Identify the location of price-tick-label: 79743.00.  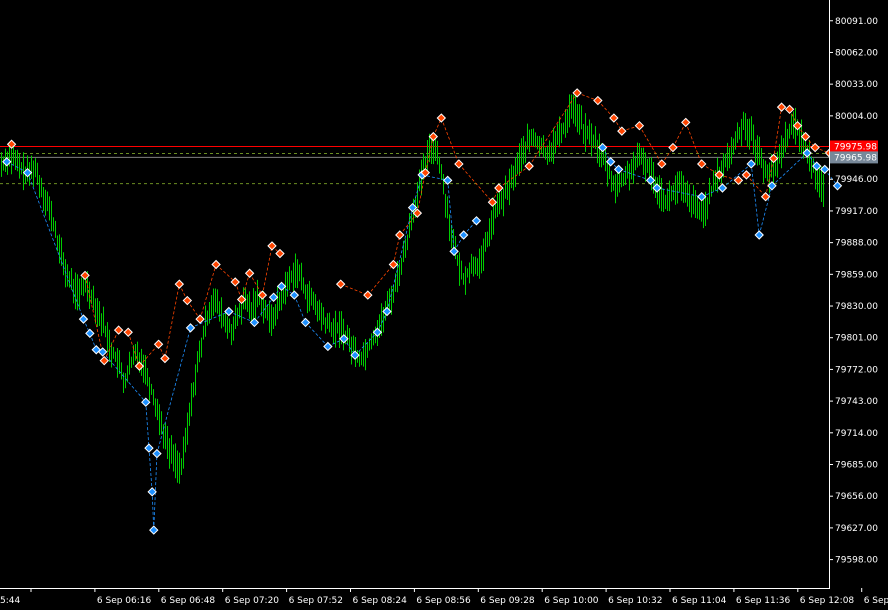
(856, 402).